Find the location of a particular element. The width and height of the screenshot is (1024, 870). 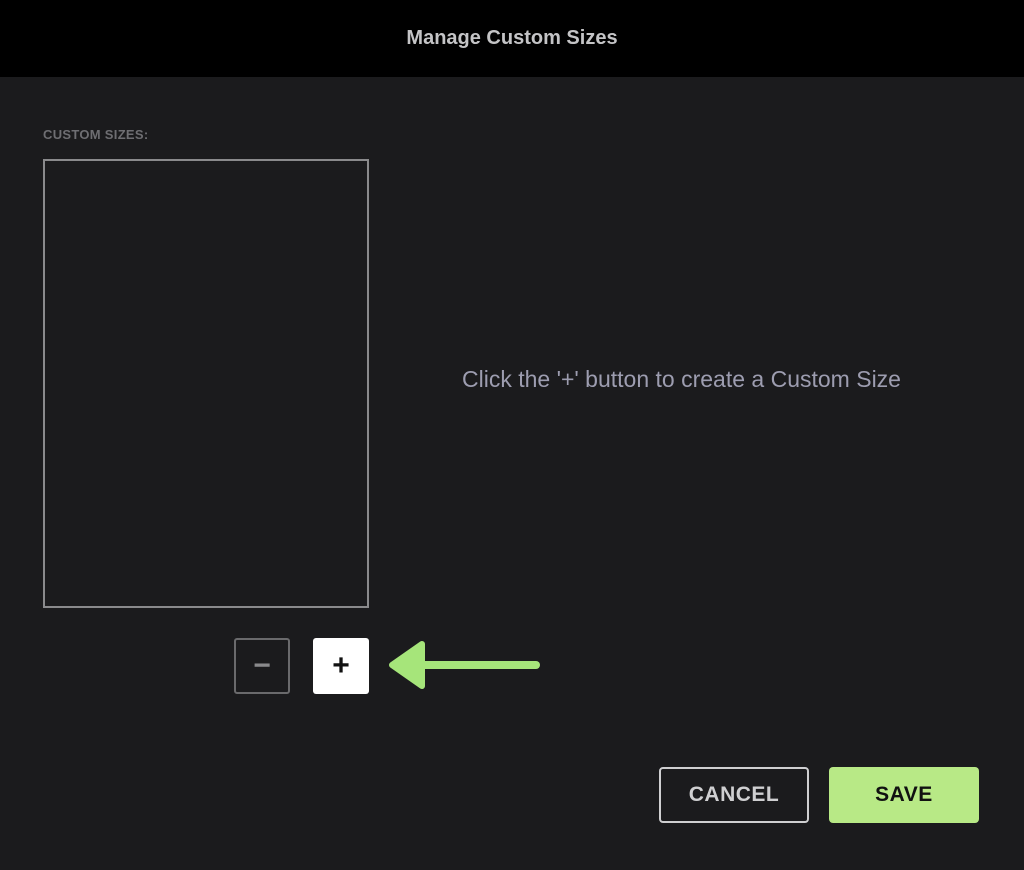

save-button: SAVE is located at coordinates (904, 795).